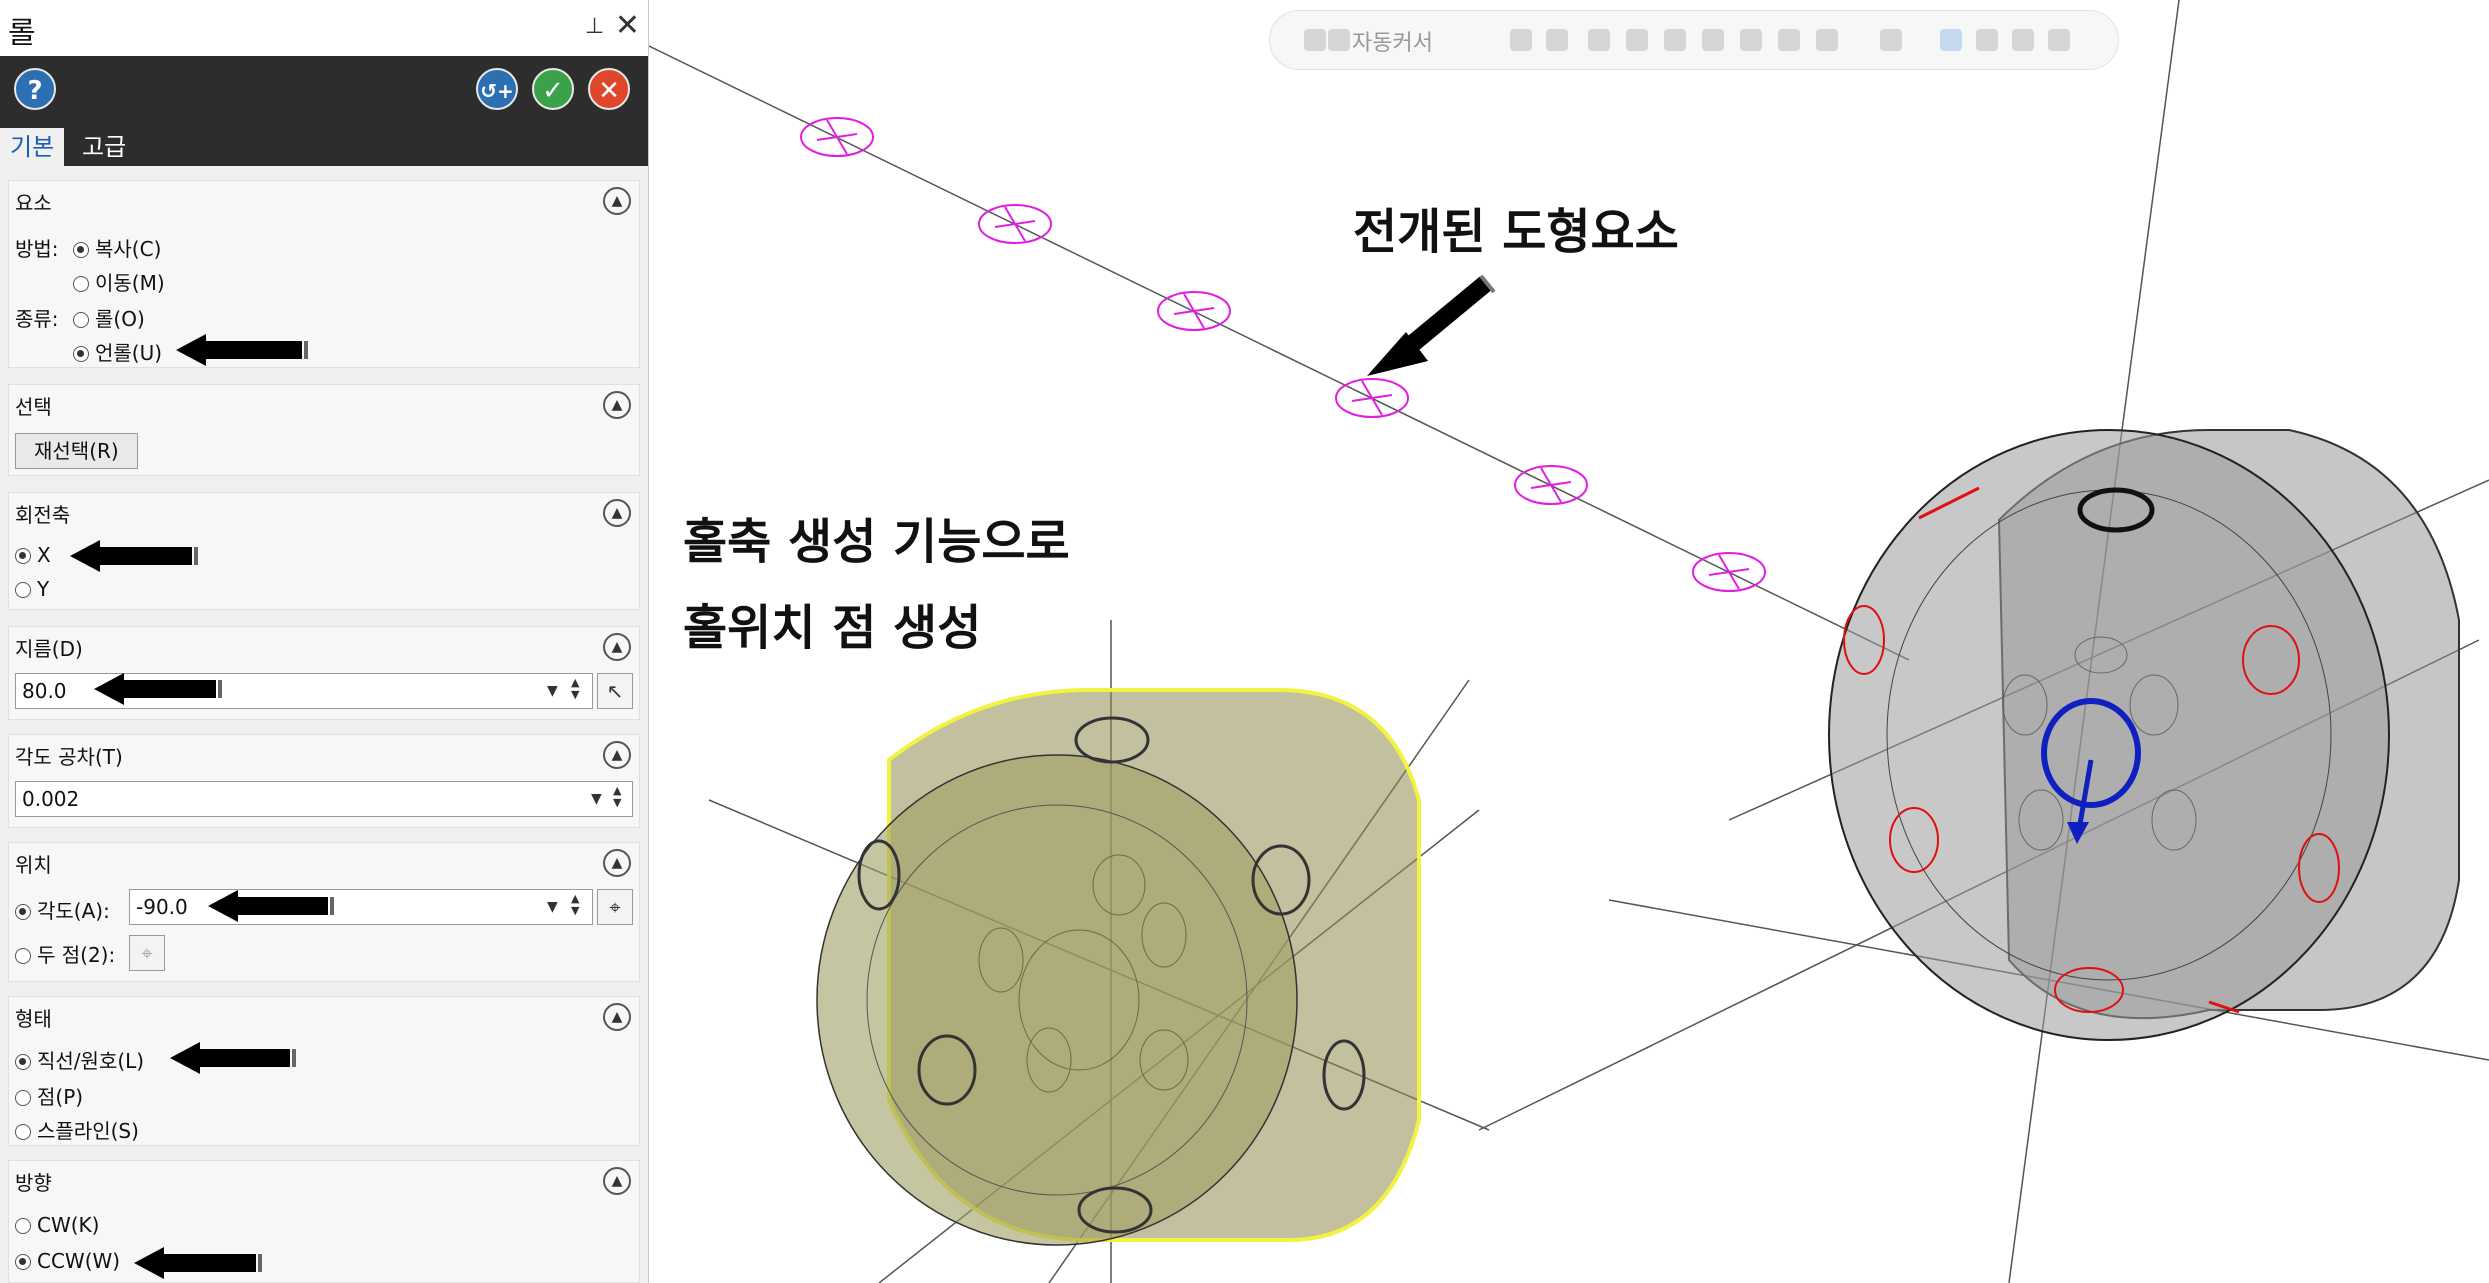 The height and width of the screenshot is (1283, 2489). What do you see at coordinates (609, 89) in the screenshot?
I see `cancel-button: ✕` at bounding box center [609, 89].